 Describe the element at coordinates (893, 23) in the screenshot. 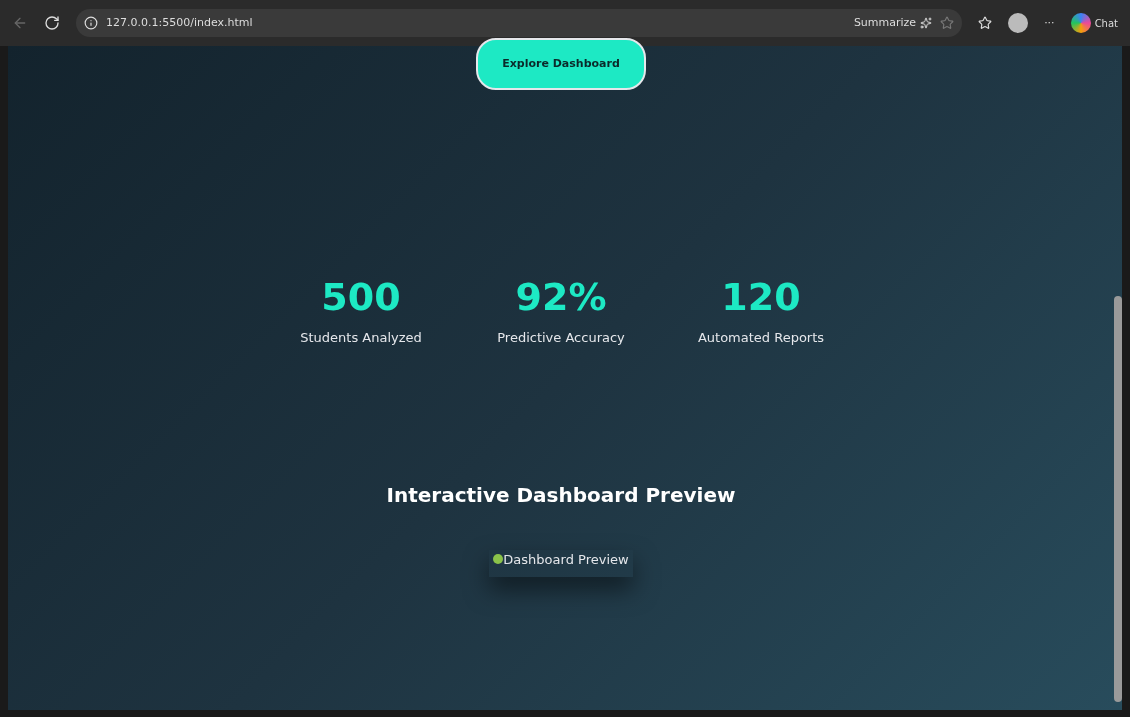

I see `summarize-button: Summarize` at that location.